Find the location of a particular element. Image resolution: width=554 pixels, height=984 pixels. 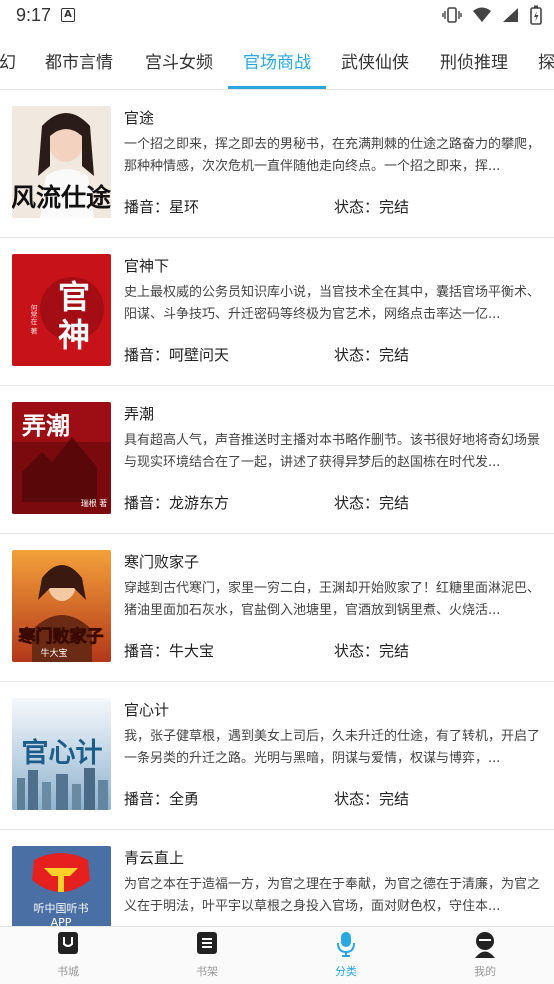

tab-detective: 刑侦推理 is located at coordinates (474, 60).